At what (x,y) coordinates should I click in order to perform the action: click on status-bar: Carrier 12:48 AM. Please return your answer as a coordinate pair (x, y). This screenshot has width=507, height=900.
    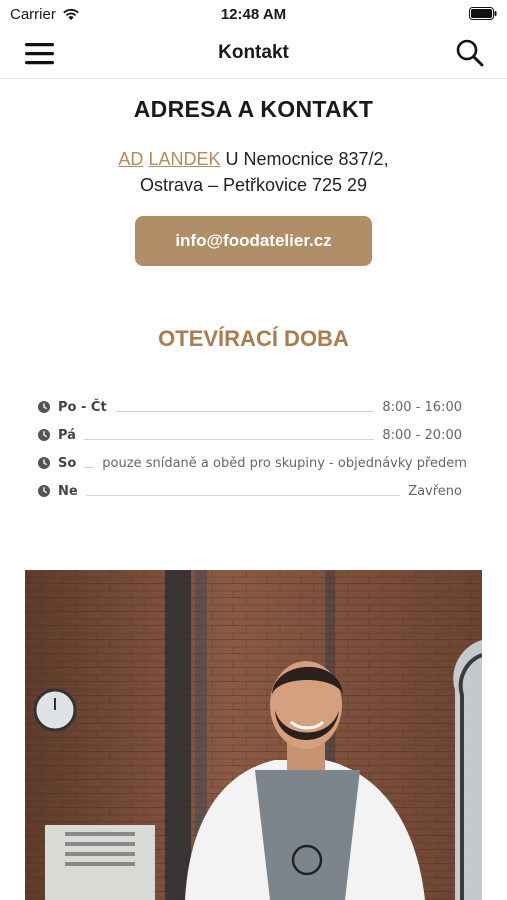
    Looking at the image, I should click on (253, 14).